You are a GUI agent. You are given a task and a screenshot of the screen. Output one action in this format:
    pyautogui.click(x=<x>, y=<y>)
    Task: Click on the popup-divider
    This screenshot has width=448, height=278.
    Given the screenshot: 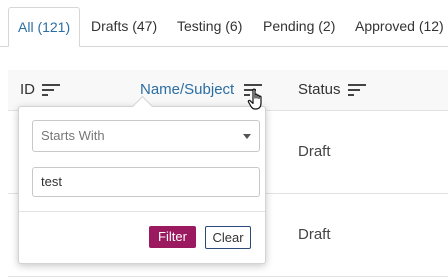 What is the action you would take?
    pyautogui.click(x=142, y=211)
    